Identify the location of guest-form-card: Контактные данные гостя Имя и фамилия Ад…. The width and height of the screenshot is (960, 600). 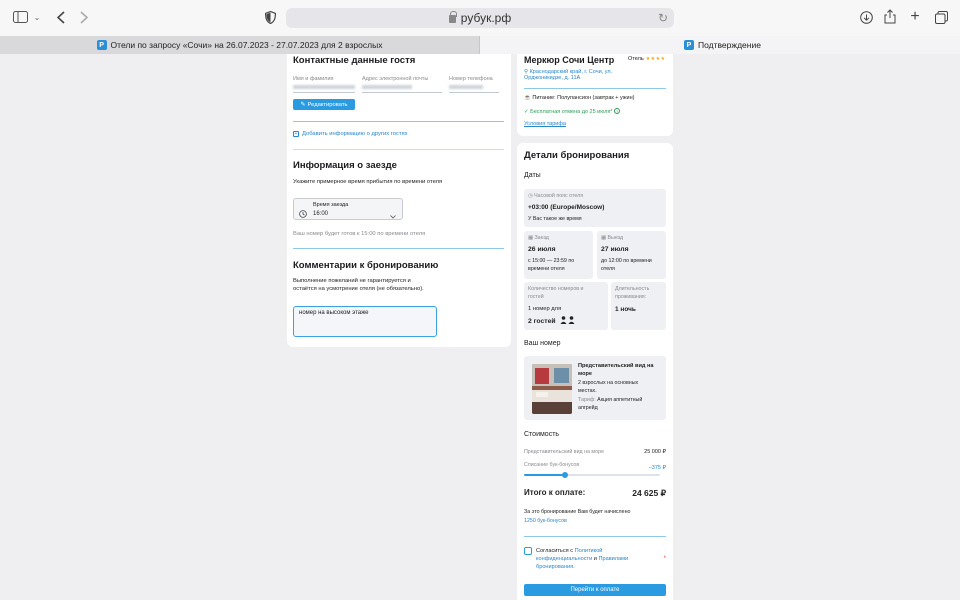
(399, 200).